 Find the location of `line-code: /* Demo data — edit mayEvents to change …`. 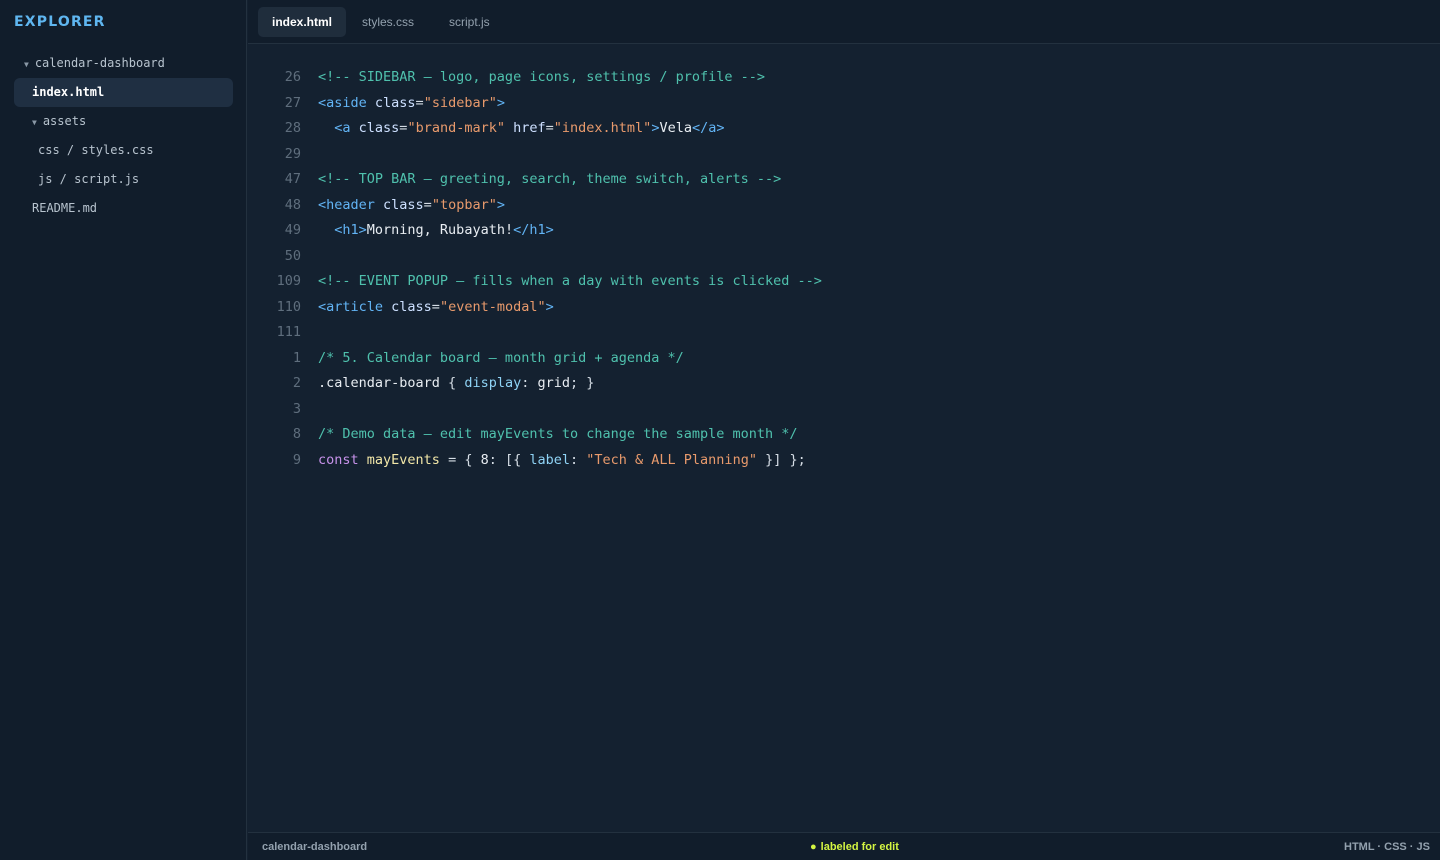

line-code: /* Demo data — edit mayEvents to change … is located at coordinates (558, 435).